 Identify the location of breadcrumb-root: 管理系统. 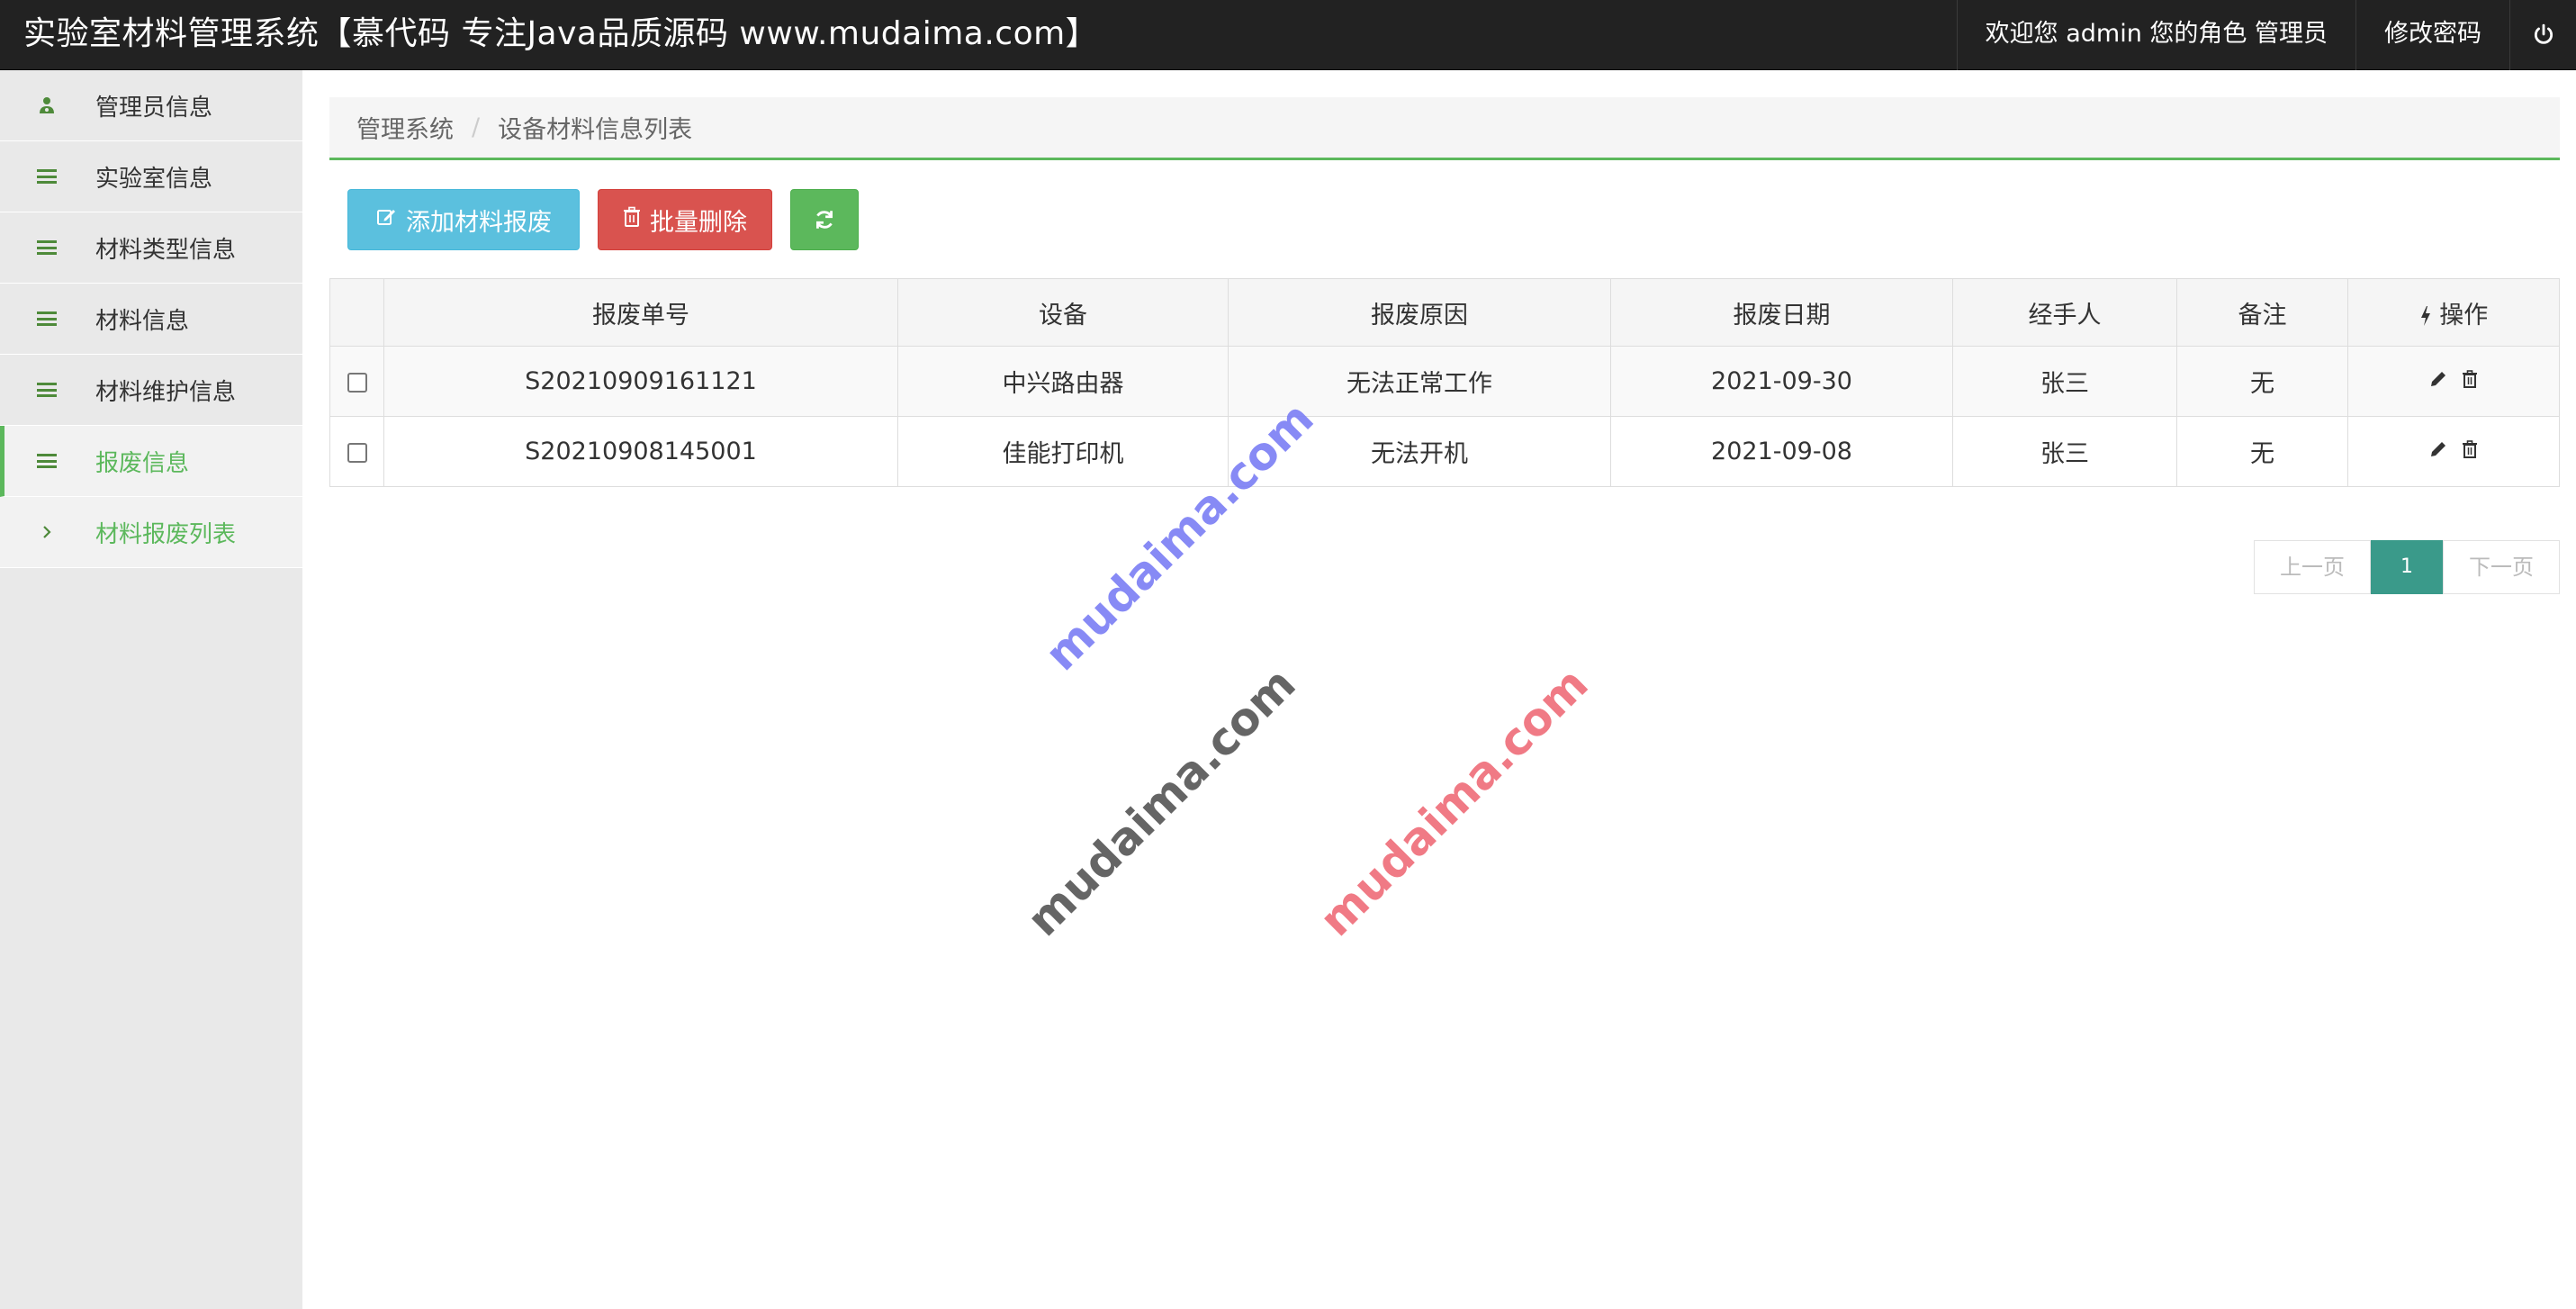
(405, 128).